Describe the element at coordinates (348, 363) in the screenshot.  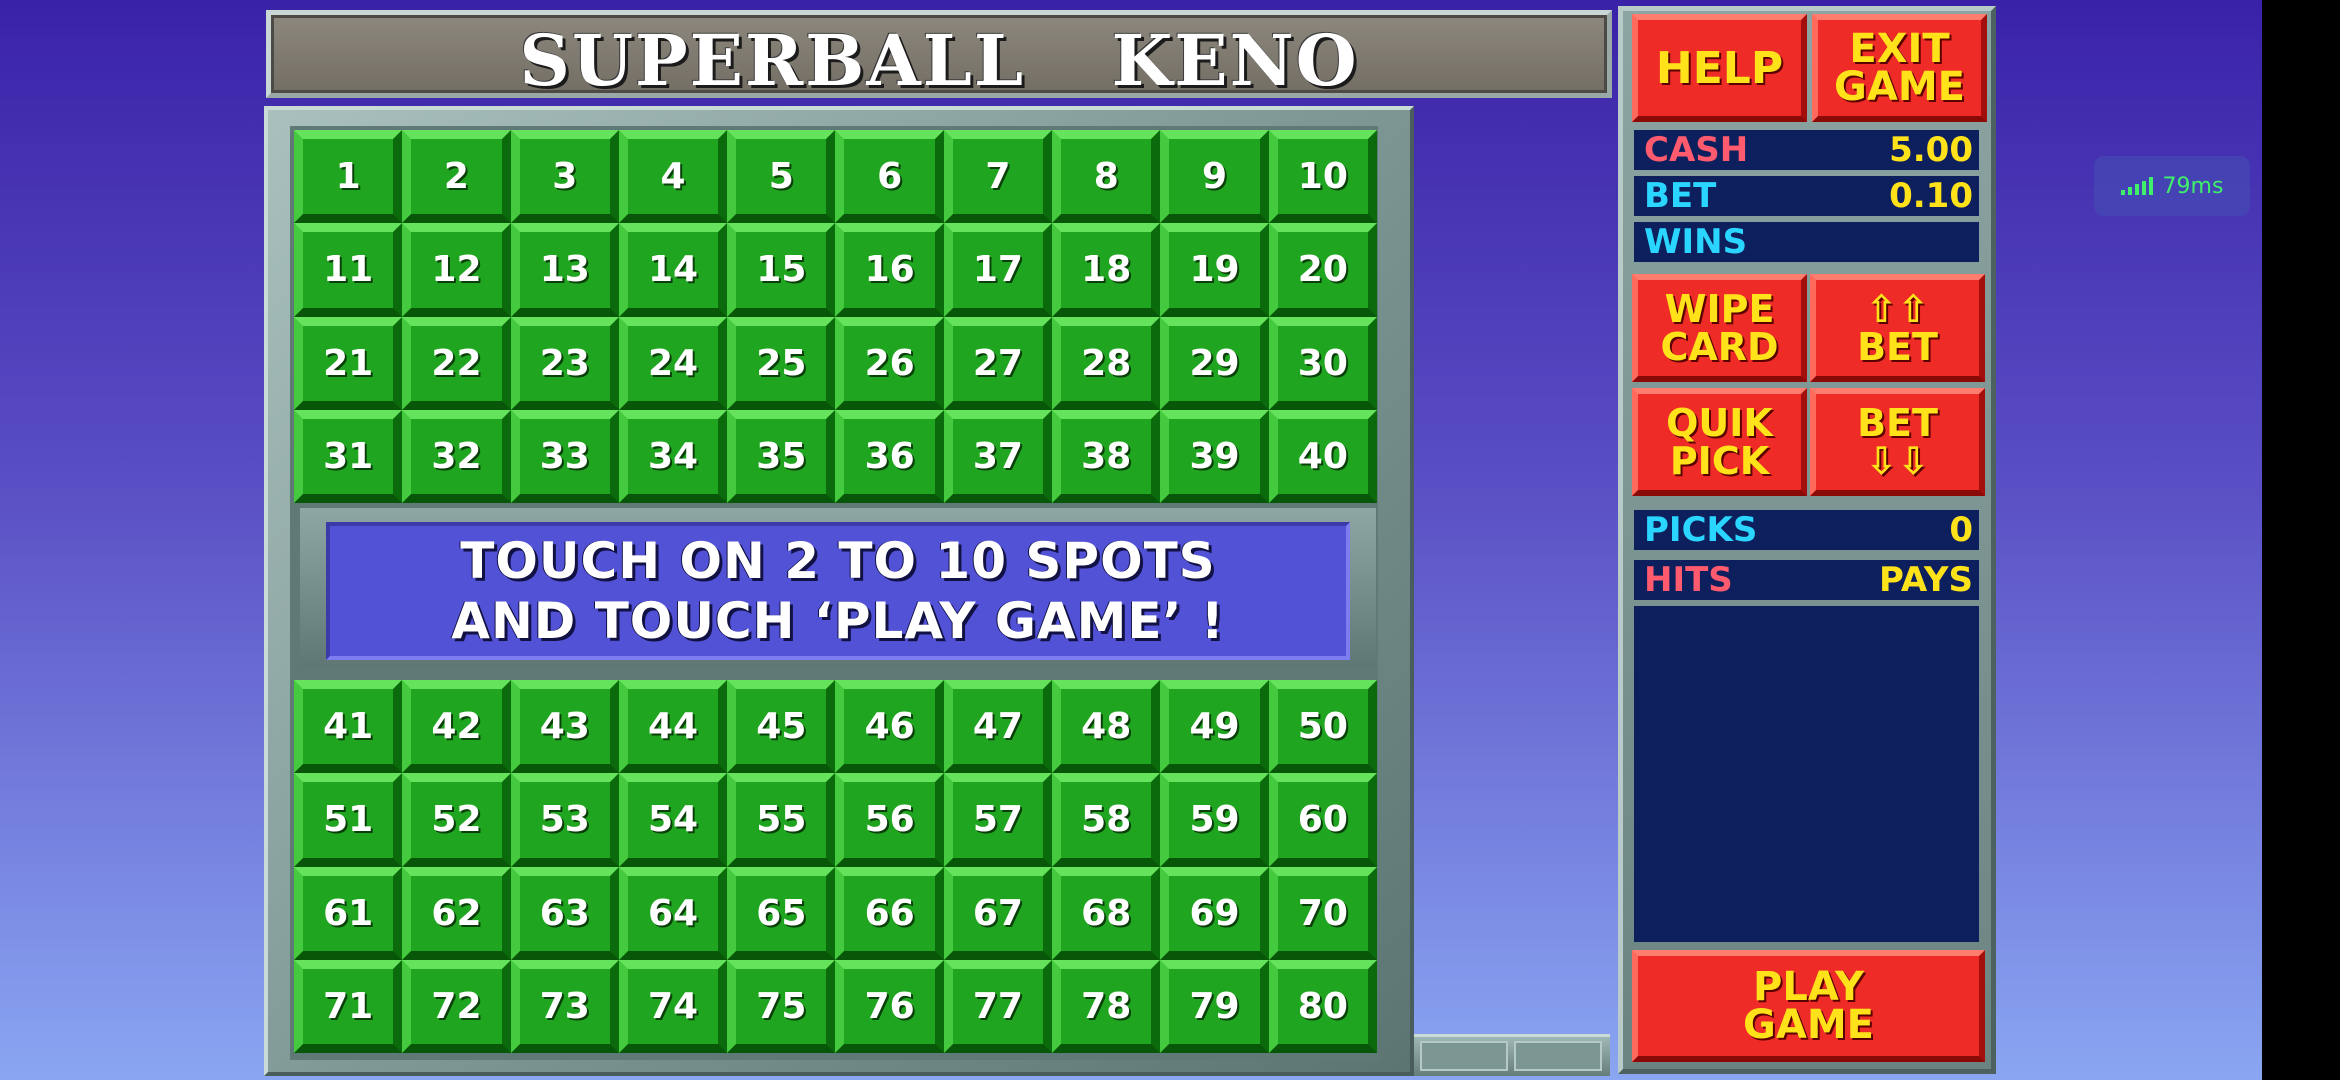
I see `keno-number-21: 21` at that location.